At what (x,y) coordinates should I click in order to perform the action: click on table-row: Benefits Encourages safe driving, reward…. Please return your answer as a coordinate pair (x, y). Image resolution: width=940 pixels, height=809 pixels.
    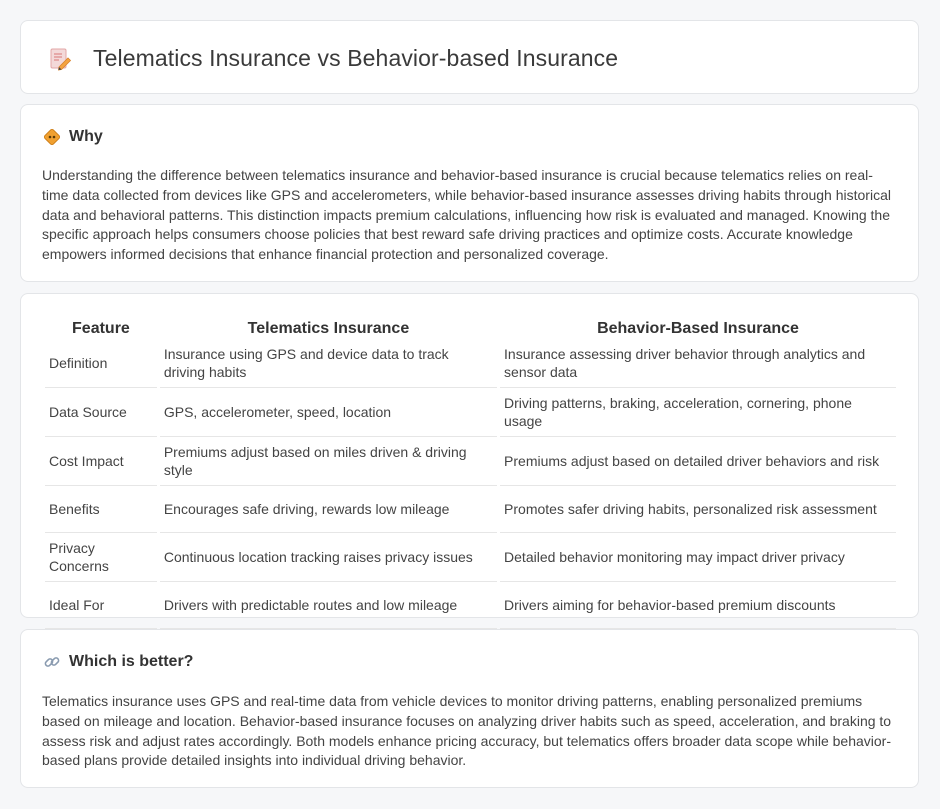
    Looking at the image, I should click on (470, 509).